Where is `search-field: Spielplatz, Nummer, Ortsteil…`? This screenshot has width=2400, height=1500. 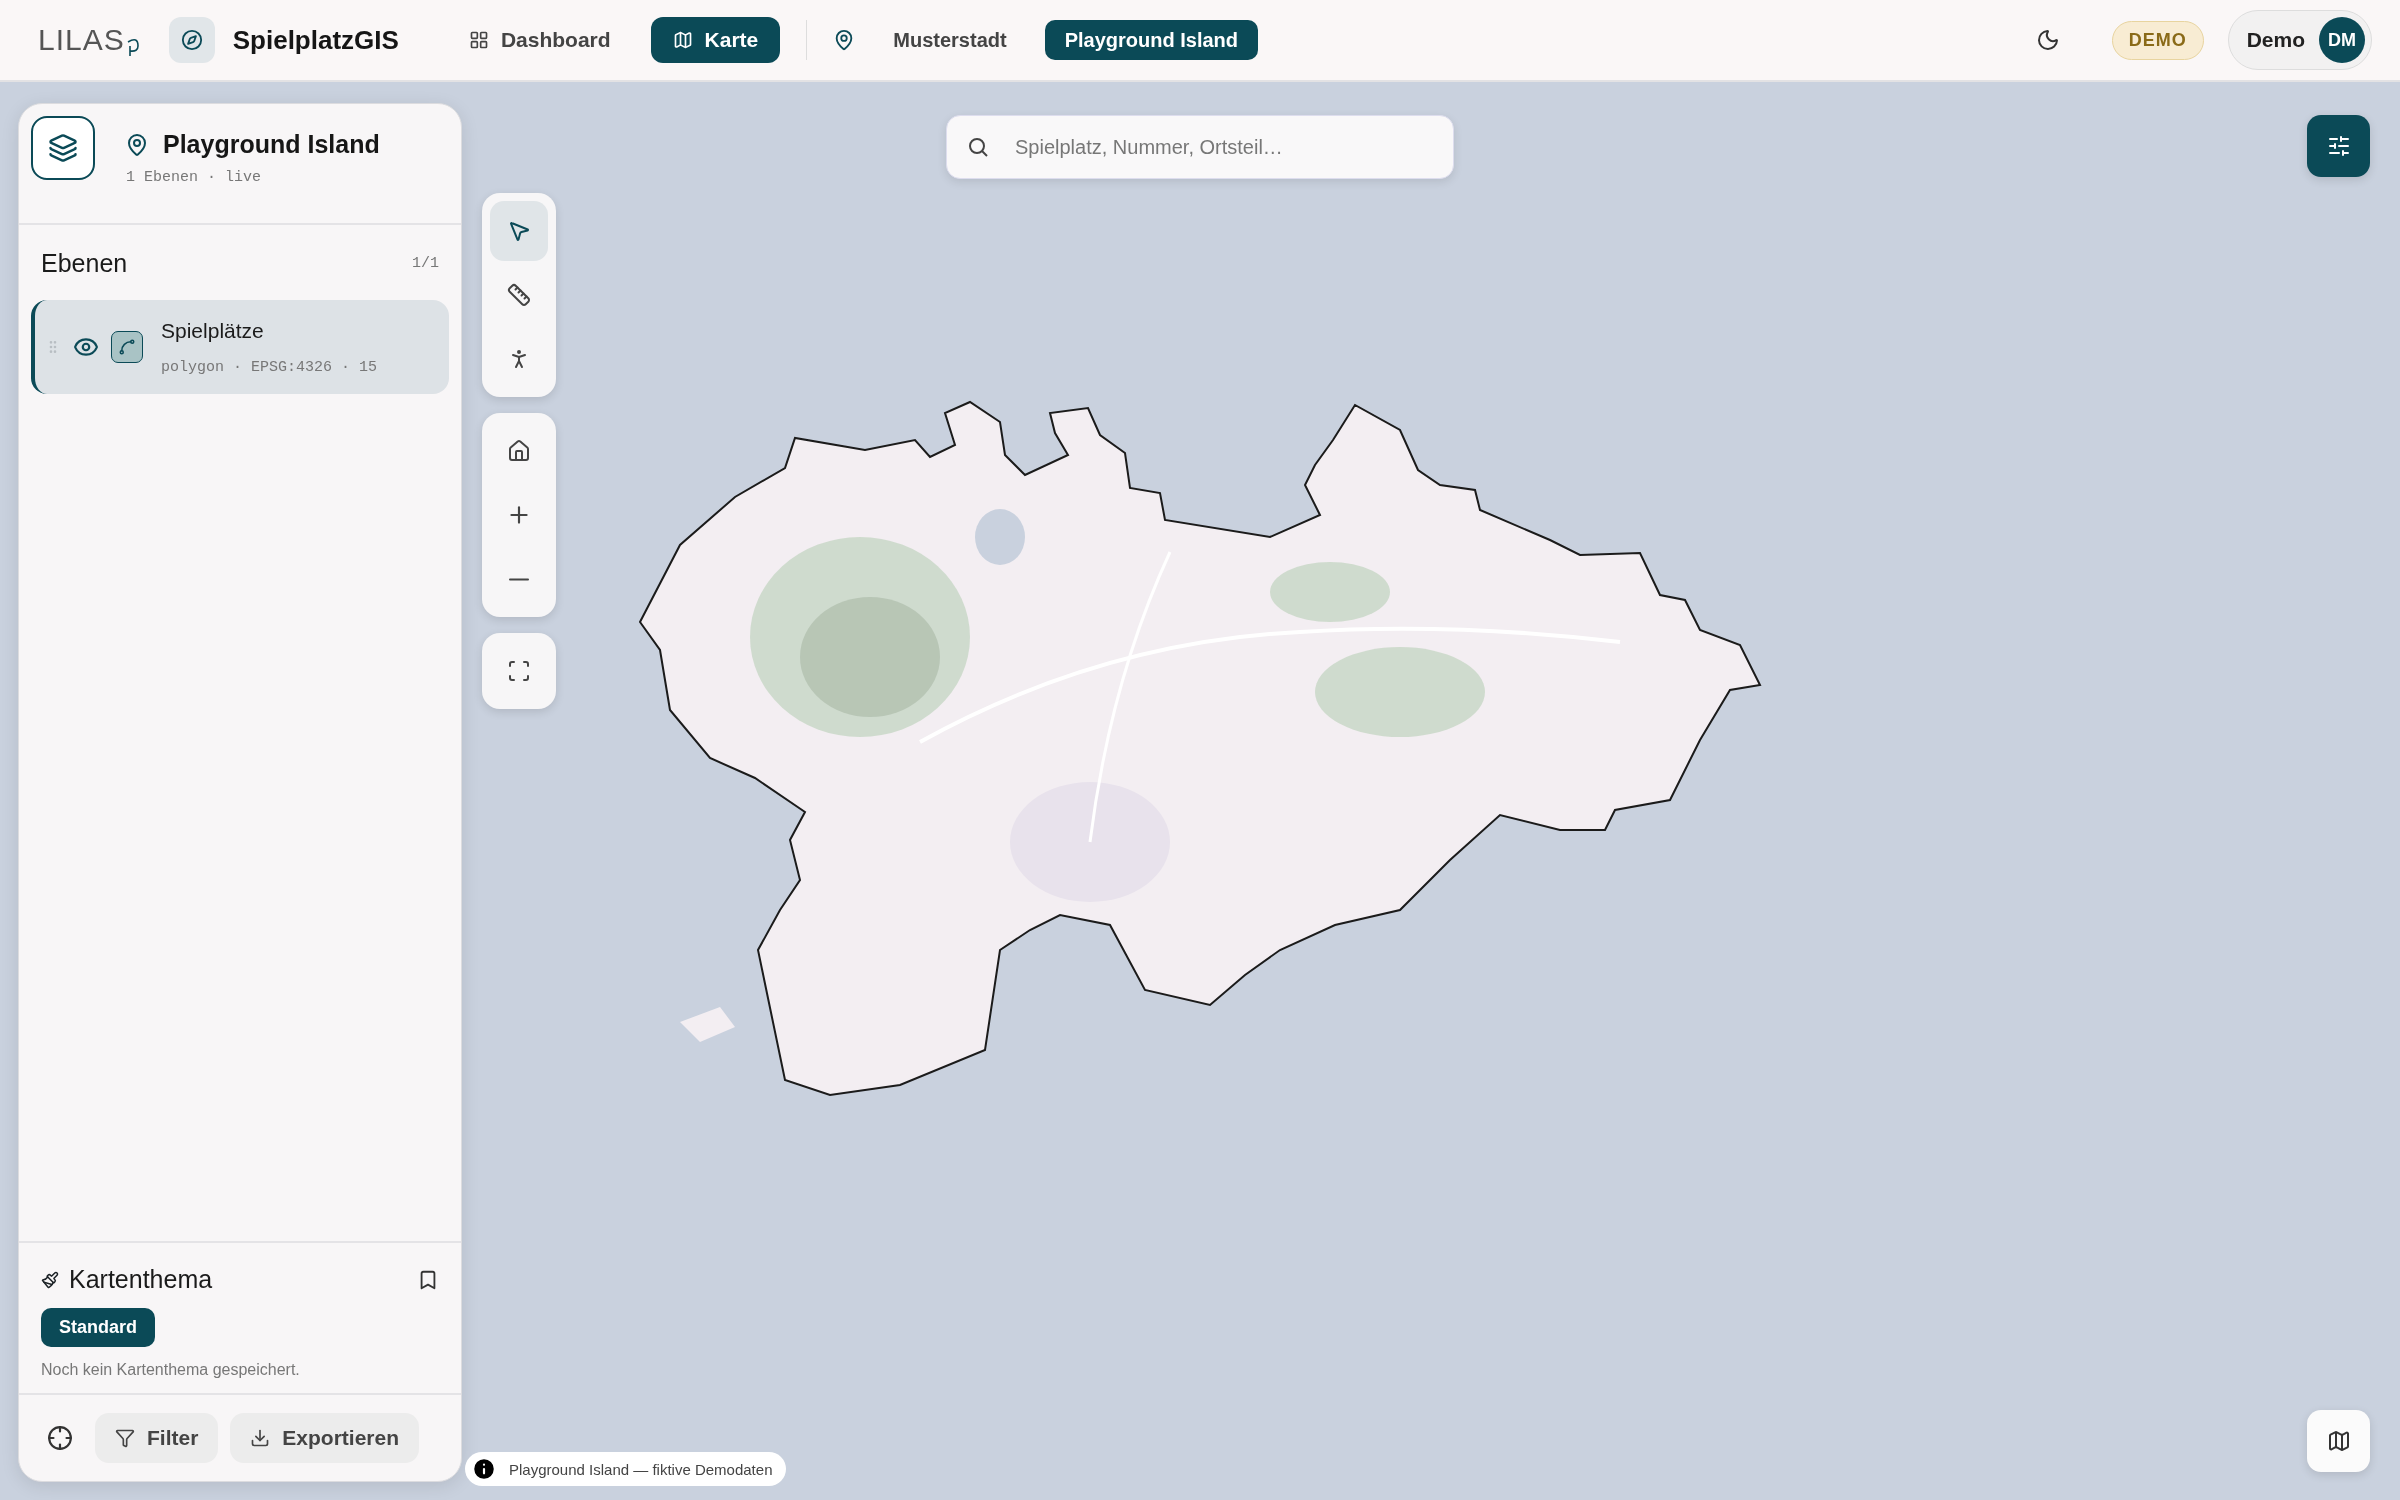 search-field: Spielplatz, Nummer, Ortsteil… is located at coordinates (1200, 147).